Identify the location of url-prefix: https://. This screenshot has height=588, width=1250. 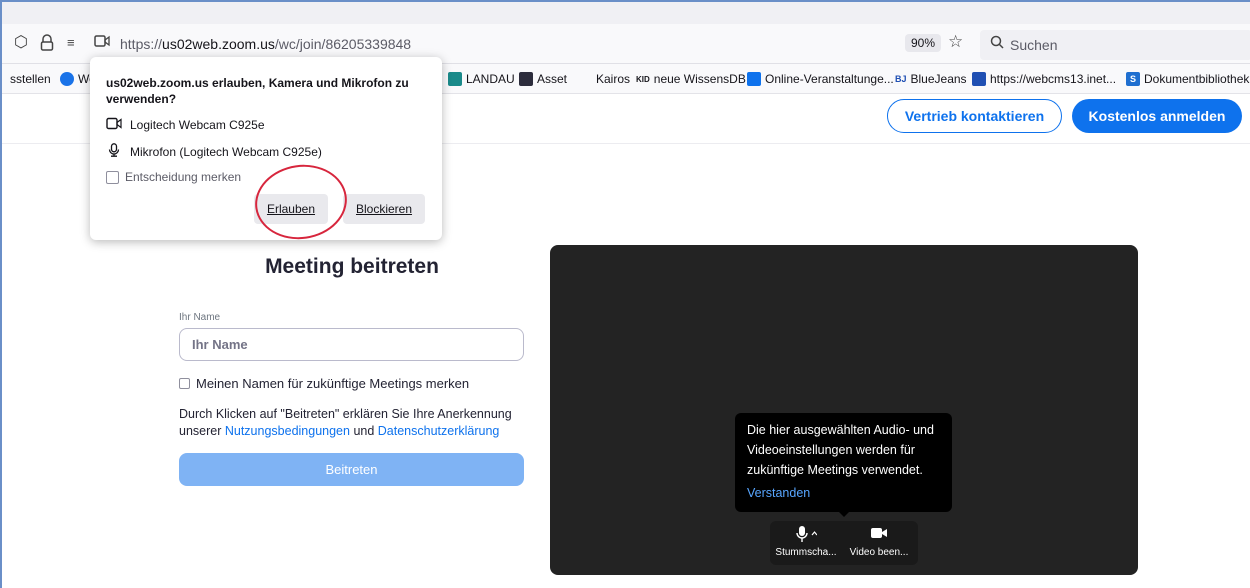
(141, 44).